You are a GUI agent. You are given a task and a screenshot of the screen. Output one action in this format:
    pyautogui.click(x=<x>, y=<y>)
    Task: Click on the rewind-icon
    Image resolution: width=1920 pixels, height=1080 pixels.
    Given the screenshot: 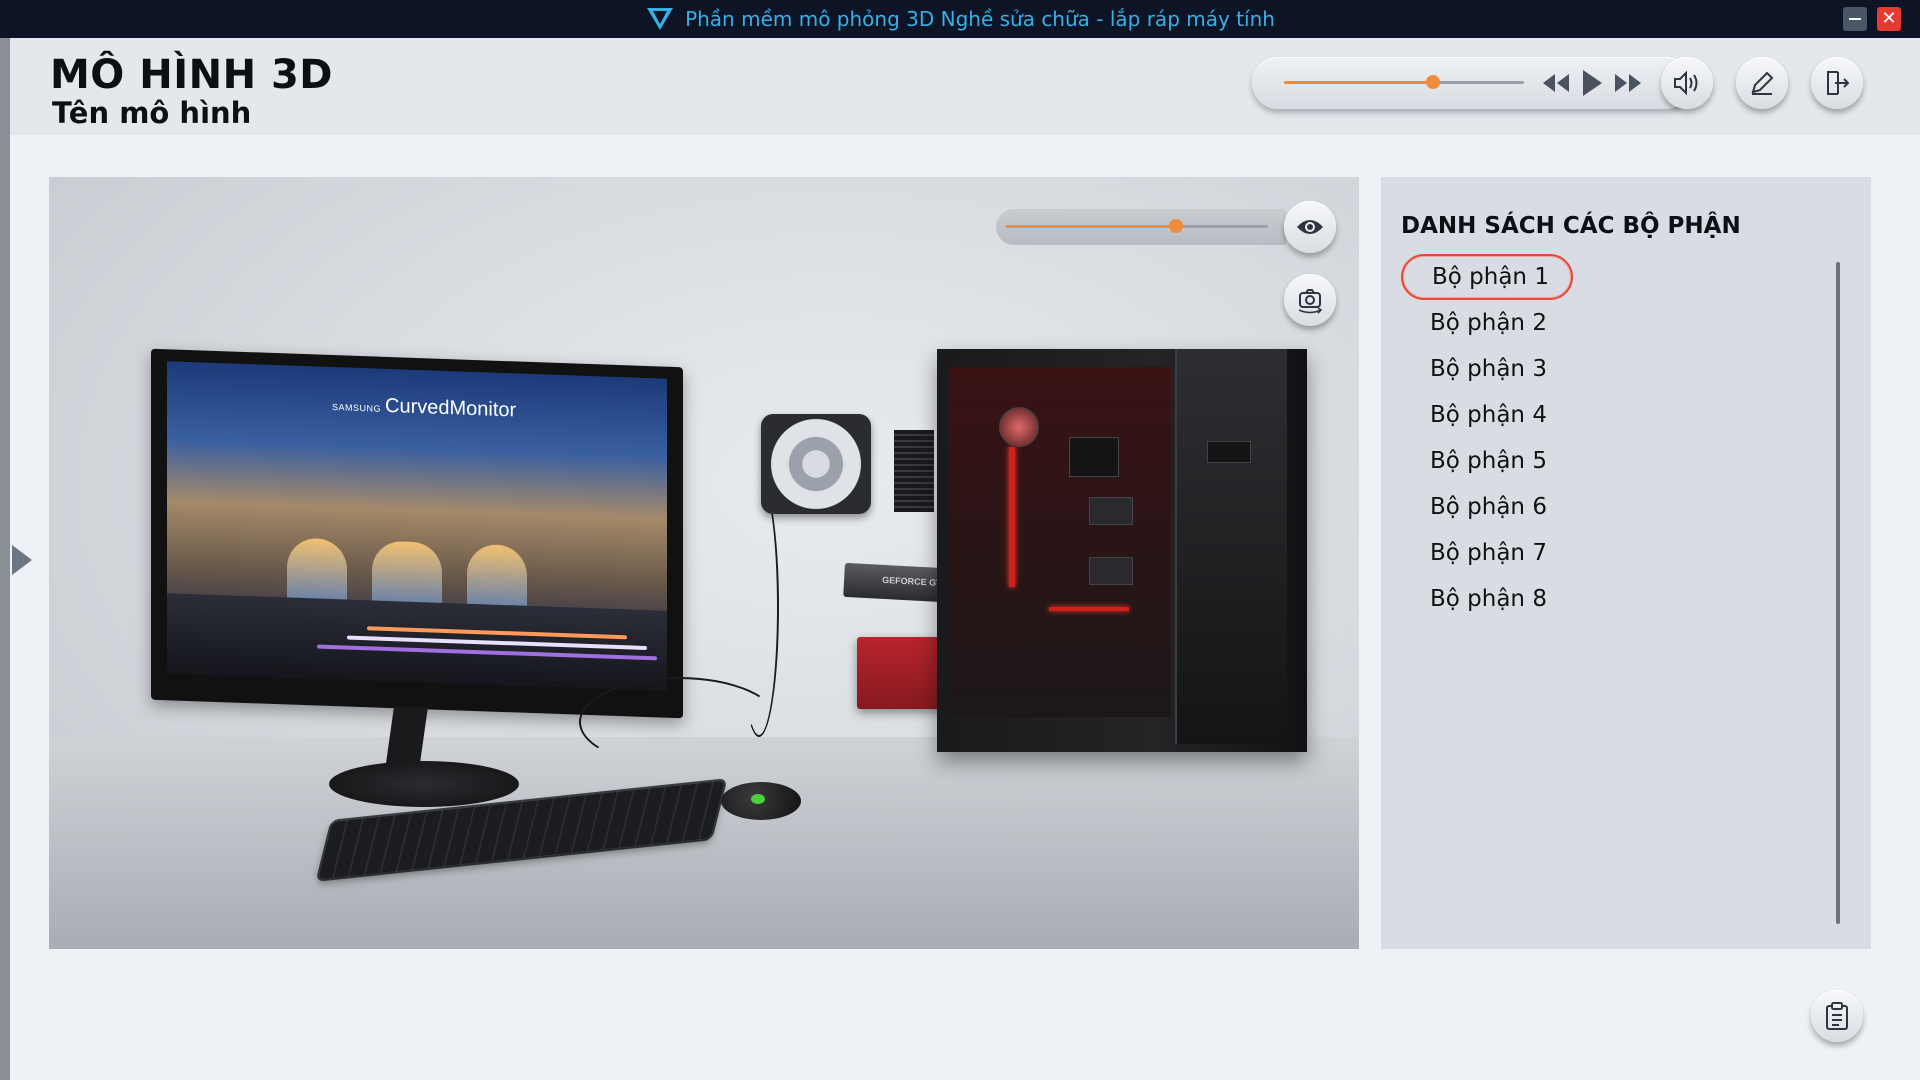 What is the action you would take?
    pyautogui.click(x=1556, y=83)
    